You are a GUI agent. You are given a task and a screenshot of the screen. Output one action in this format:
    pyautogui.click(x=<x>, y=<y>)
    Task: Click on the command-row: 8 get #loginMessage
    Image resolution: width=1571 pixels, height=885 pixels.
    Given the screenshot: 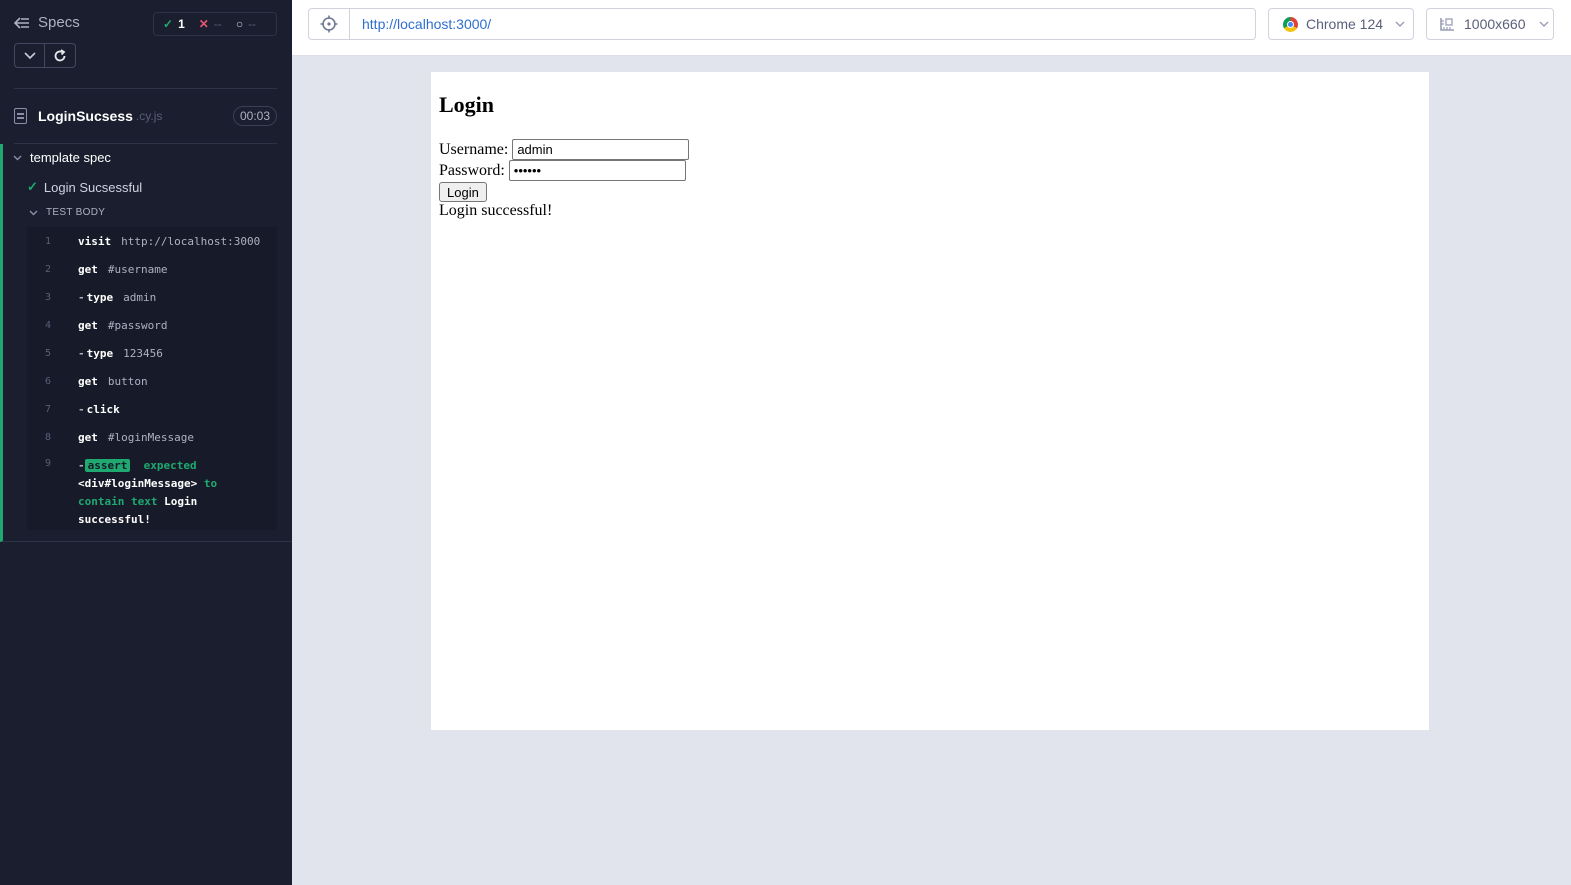 What is the action you would take?
    pyautogui.click(x=152, y=437)
    